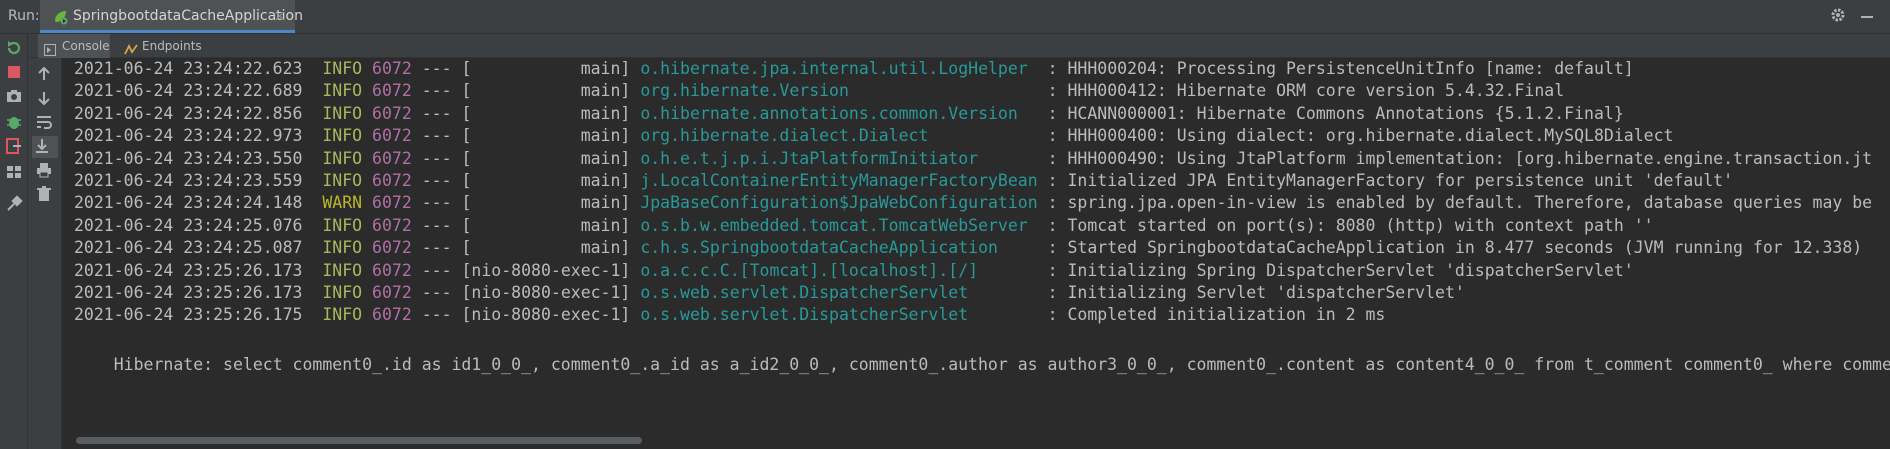 The image size is (1890, 449). What do you see at coordinates (844, 180) in the screenshot?
I see `log-logger: j.LocalContainerEntityManagerFactoryBean` at bounding box center [844, 180].